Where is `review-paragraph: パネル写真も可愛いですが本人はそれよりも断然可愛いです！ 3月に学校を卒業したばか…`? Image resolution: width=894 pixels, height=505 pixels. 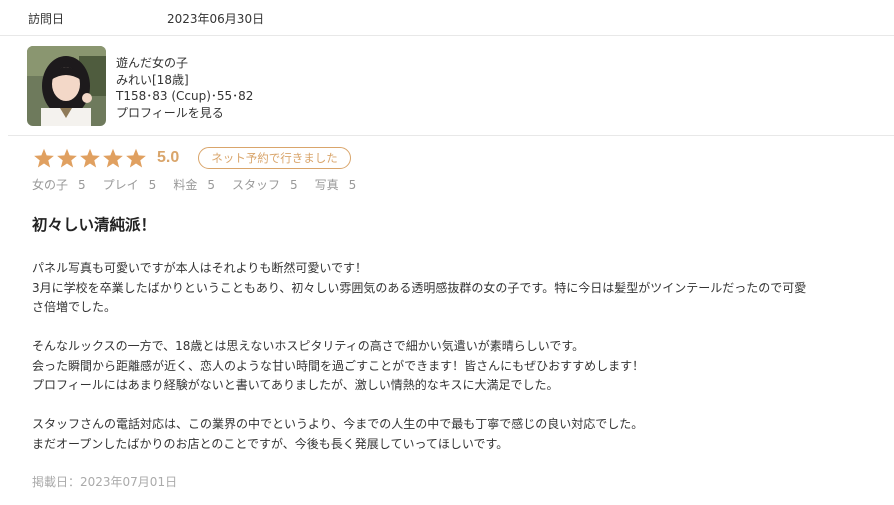
review-paragraph: パネル写真も可愛いですが本人はそれよりも断然可愛いです！ 3月に学校を卒業したばか… is located at coordinates (457, 288).